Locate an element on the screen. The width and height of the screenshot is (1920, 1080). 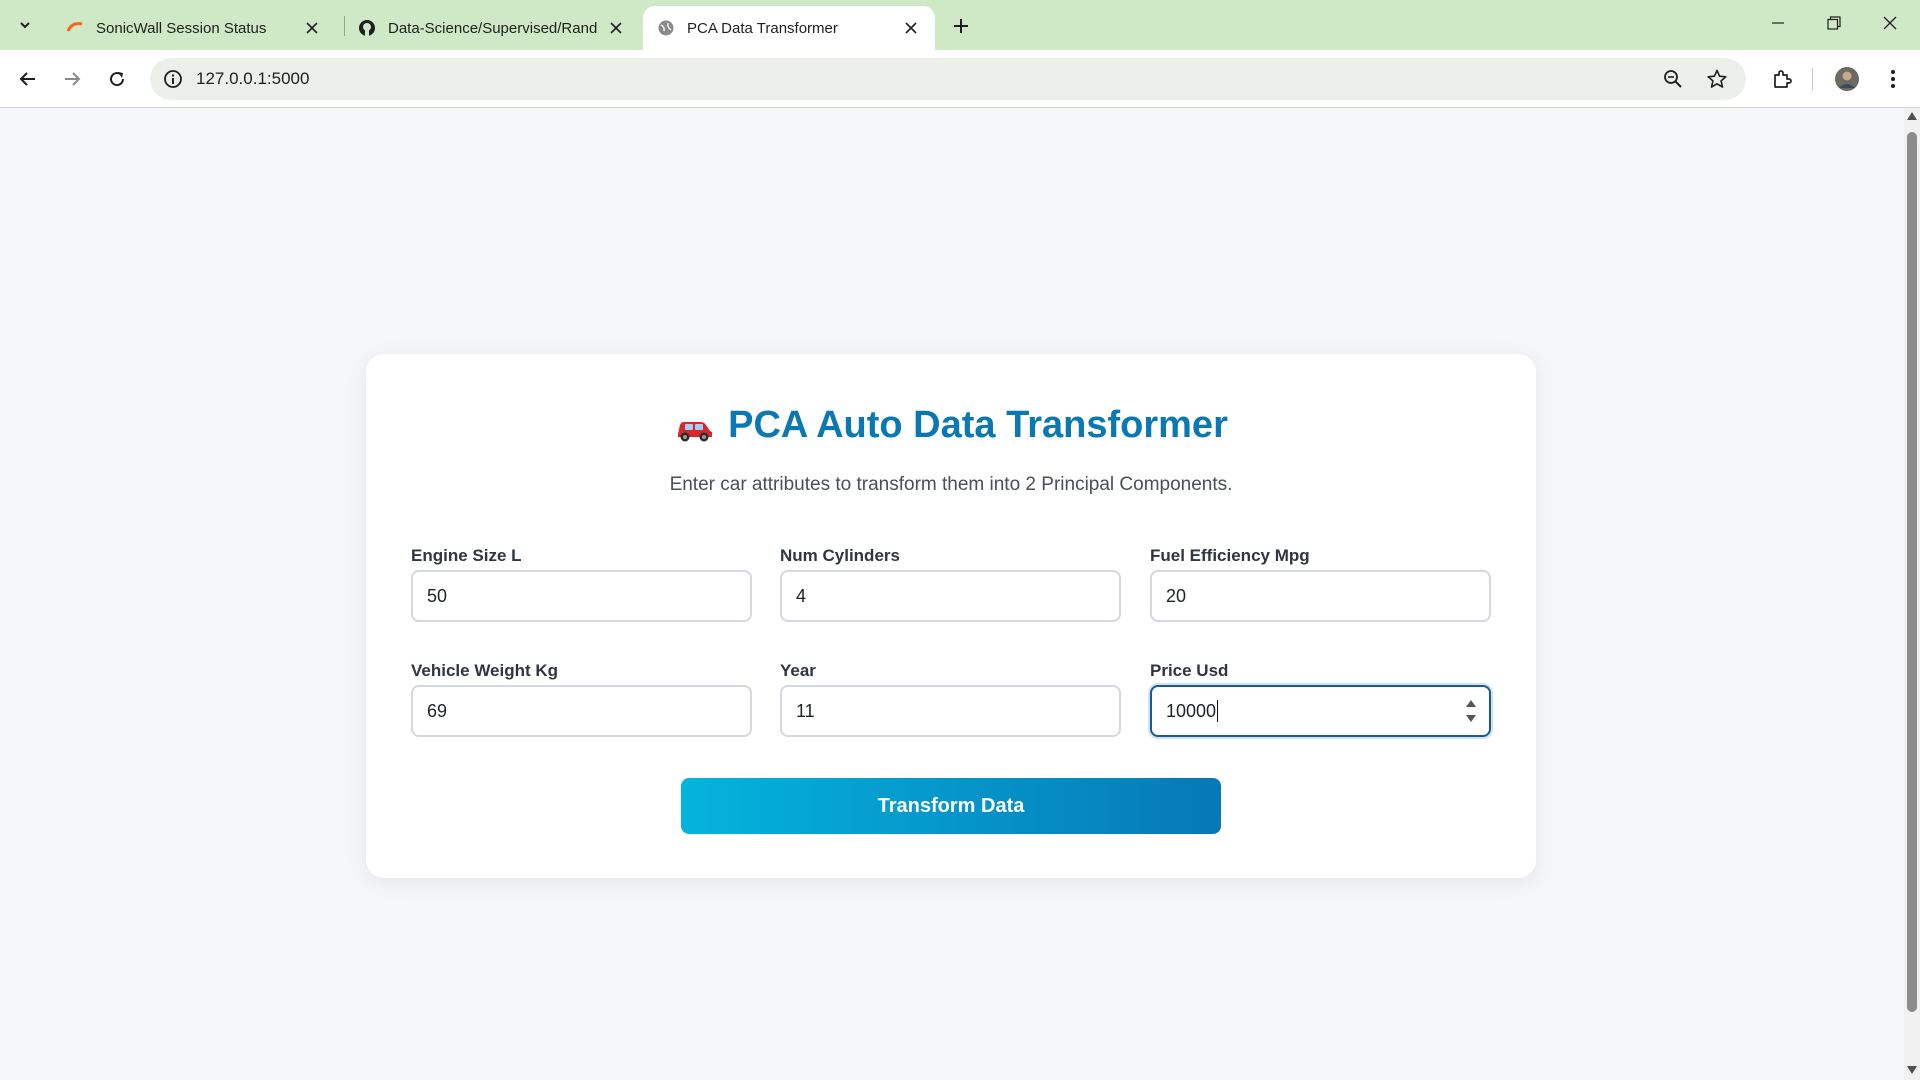
field-year: Year 11 is located at coordinates (950, 699).